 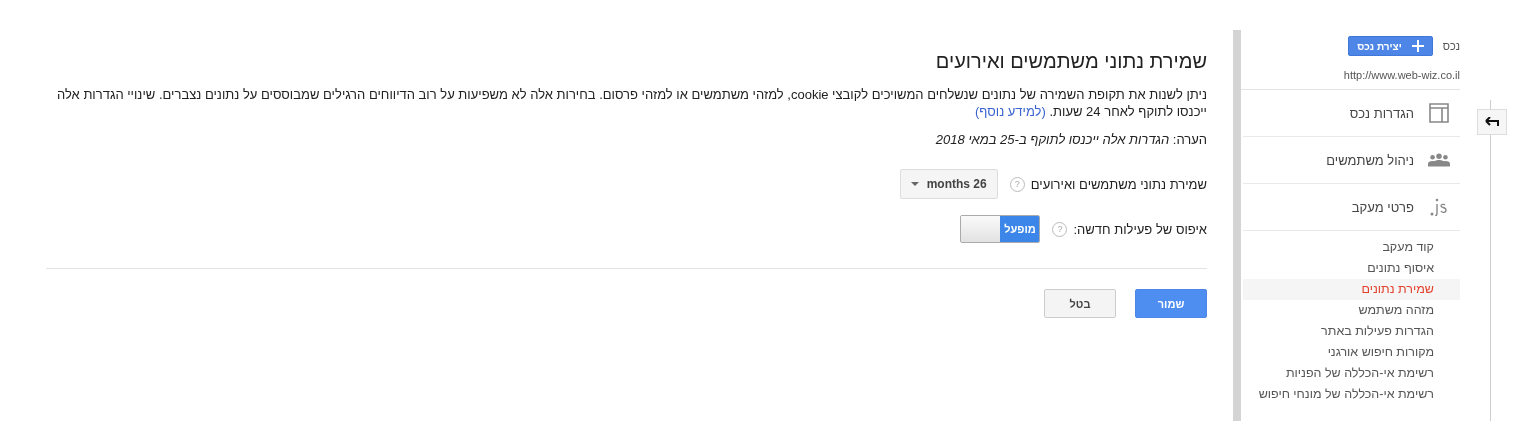 I want to click on sidebar-item: קוד מעקב, so click(x=1351, y=247).